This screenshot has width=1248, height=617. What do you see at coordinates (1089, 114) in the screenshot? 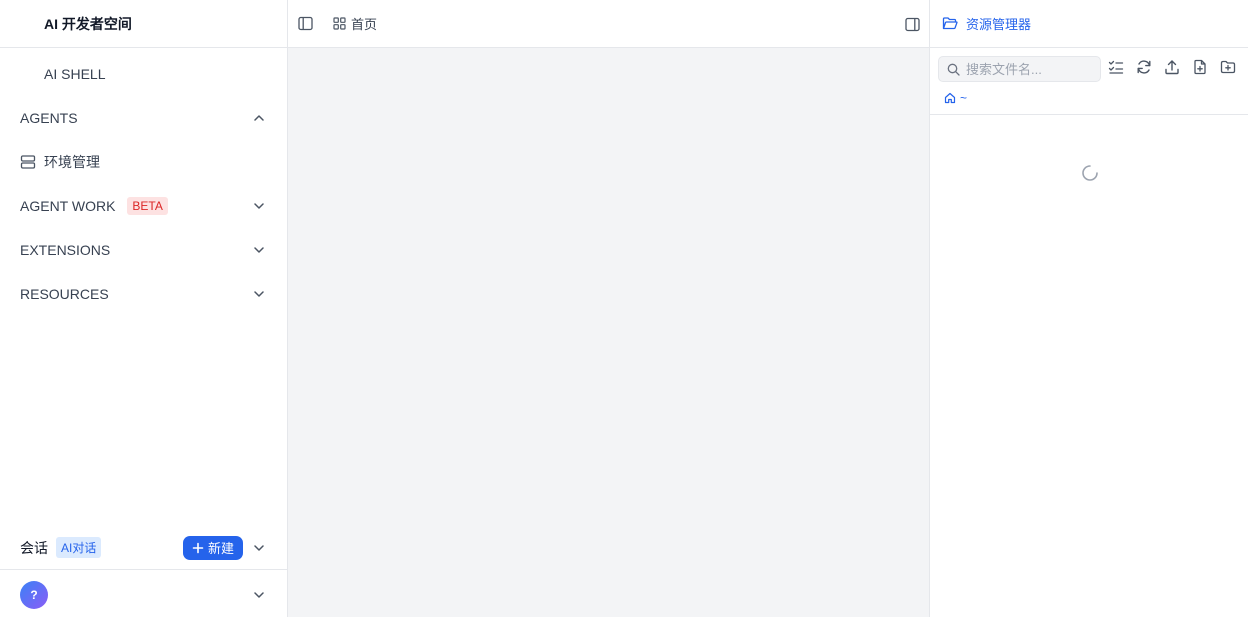
I see `divider` at bounding box center [1089, 114].